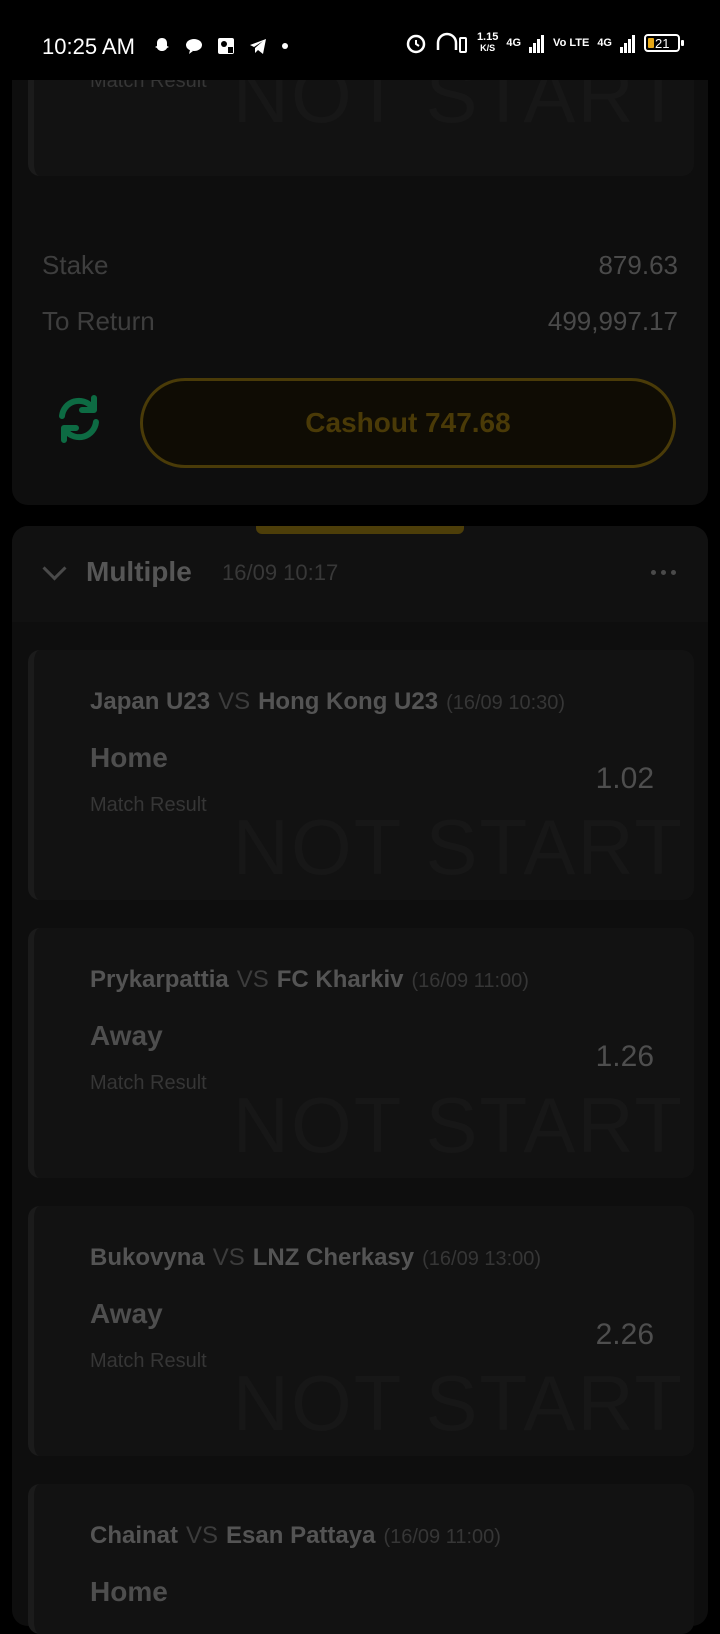 The height and width of the screenshot is (1634, 720). What do you see at coordinates (571, 42) in the screenshot?
I see `volte-label: Vo LTE` at bounding box center [571, 42].